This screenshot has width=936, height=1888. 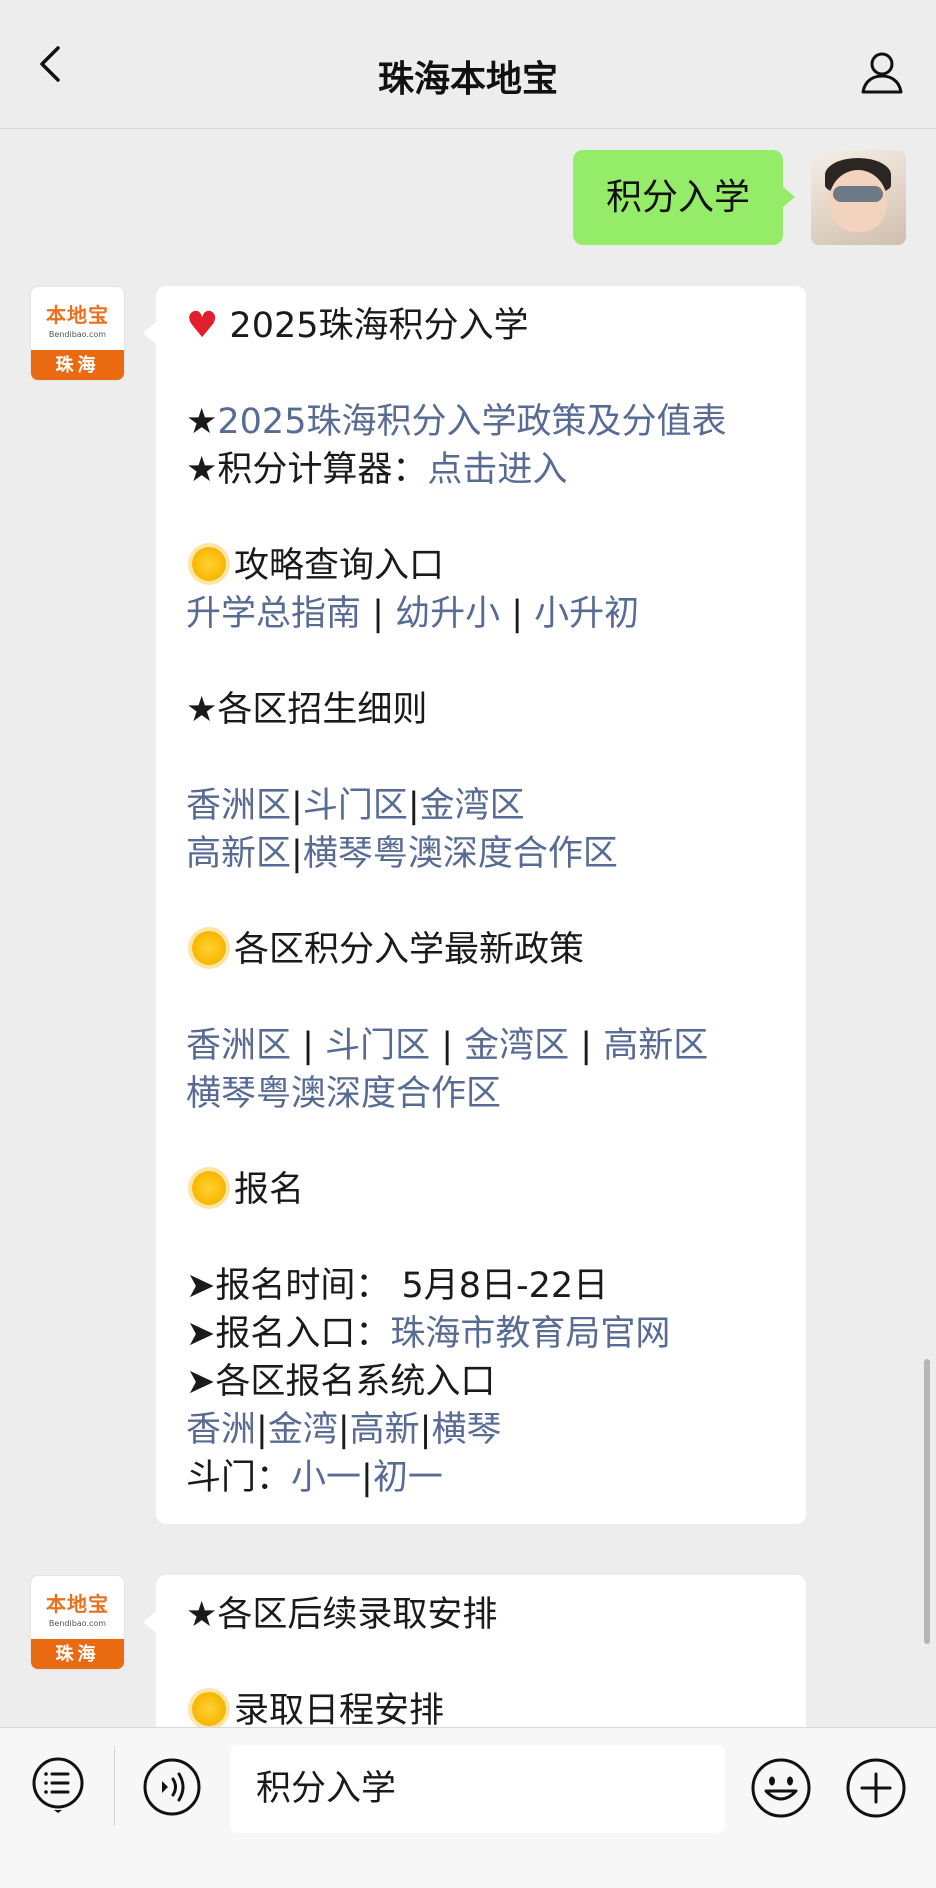 What do you see at coordinates (516, 1046) in the screenshot?
I see `jinwan-policy-link: 金湾区` at bounding box center [516, 1046].